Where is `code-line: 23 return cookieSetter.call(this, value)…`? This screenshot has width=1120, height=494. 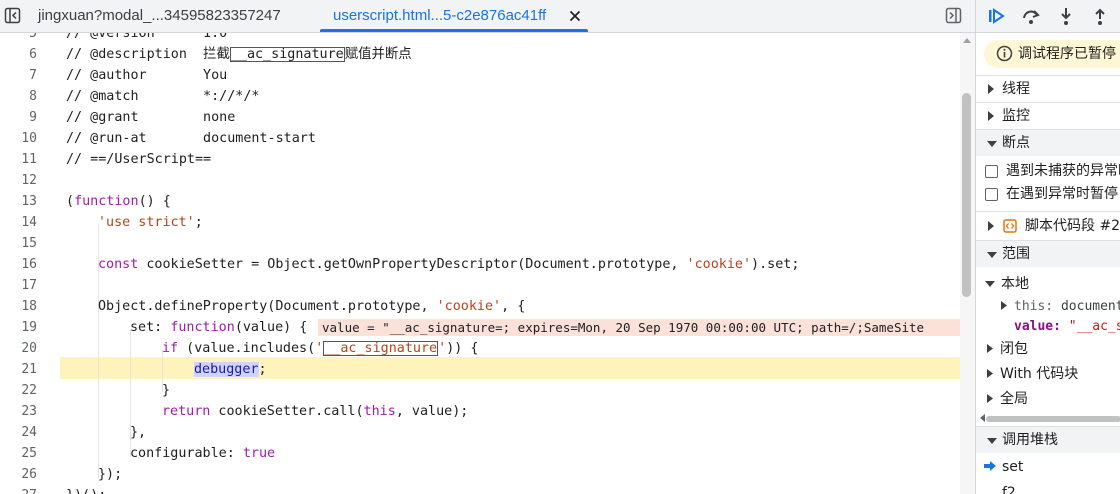 code-line: 23 return cookieSetter.call(this, value)… is located at coordinates (480, 411).